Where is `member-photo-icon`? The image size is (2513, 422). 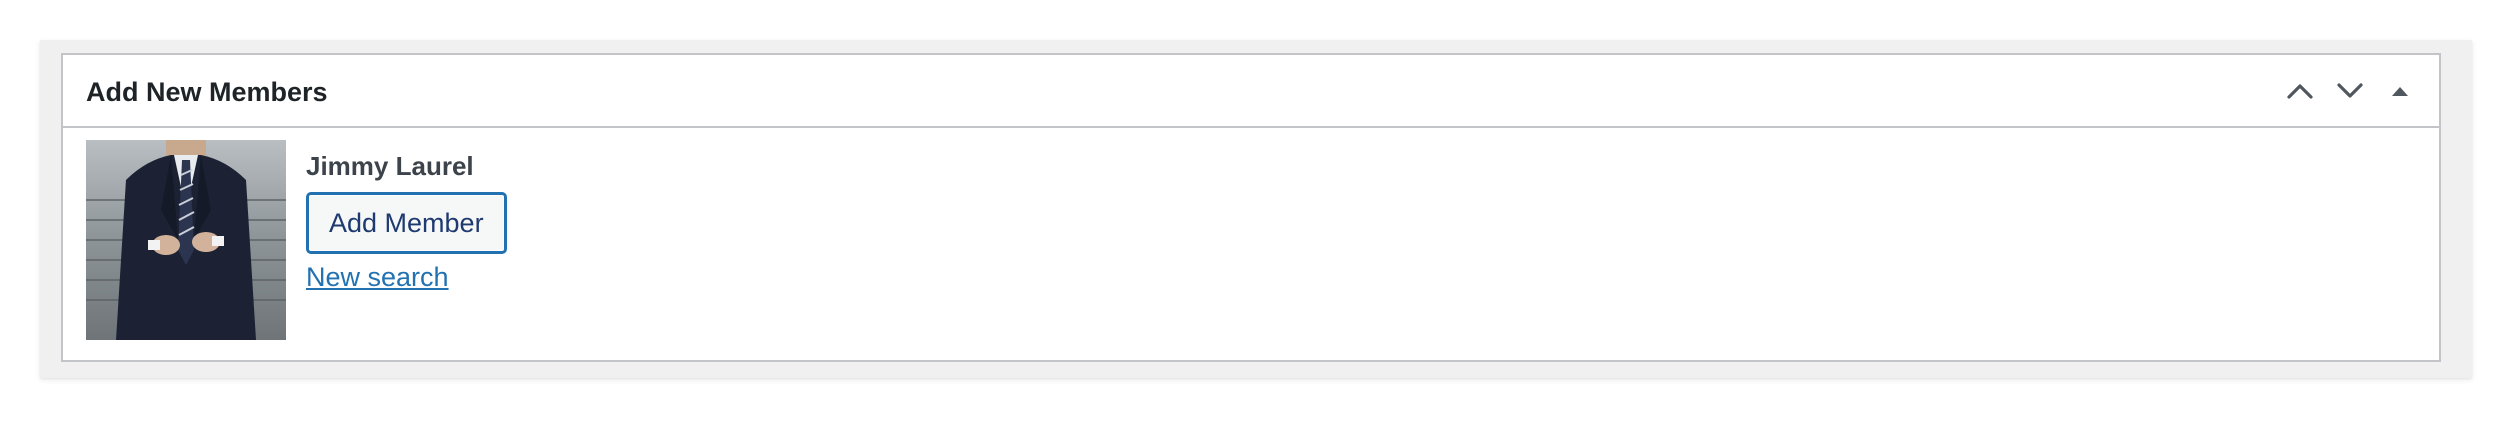 member-photo-icon is located at coordinates (186, 240).